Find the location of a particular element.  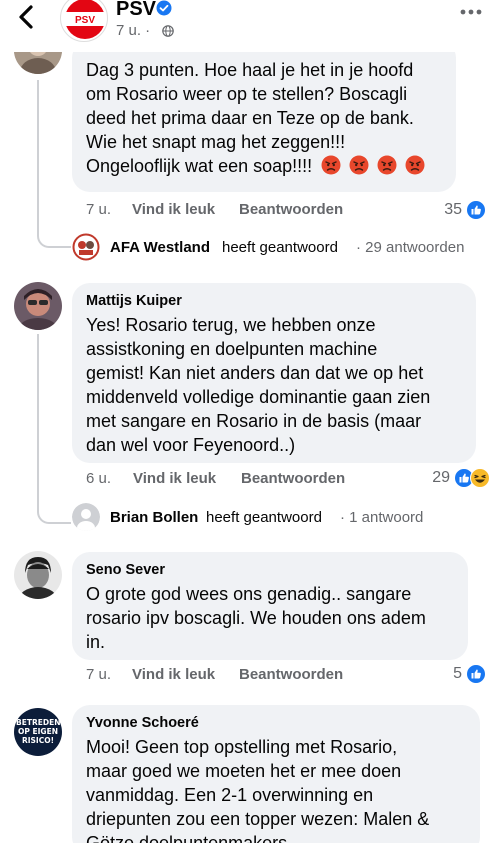

svg-text: PSV is located at coordinates (85, 20).